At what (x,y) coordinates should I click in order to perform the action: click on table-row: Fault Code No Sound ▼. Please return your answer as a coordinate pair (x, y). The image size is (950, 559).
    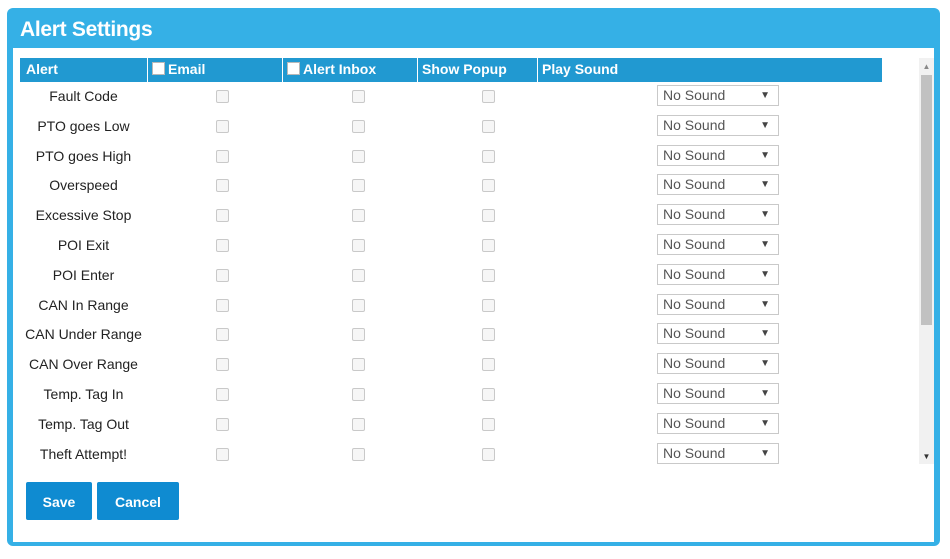
    Looking at the image, I should click on (451, 97).